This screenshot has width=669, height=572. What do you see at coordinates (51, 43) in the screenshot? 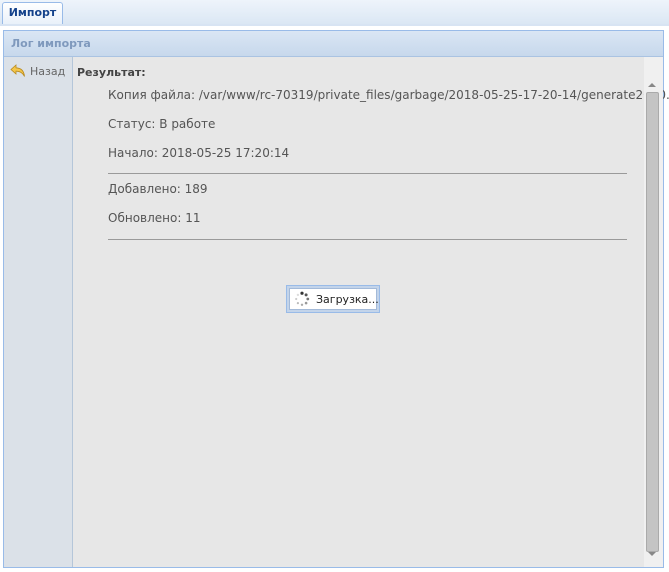
I see `panel-title: Лог импорта` at bounding box center [51, 43].